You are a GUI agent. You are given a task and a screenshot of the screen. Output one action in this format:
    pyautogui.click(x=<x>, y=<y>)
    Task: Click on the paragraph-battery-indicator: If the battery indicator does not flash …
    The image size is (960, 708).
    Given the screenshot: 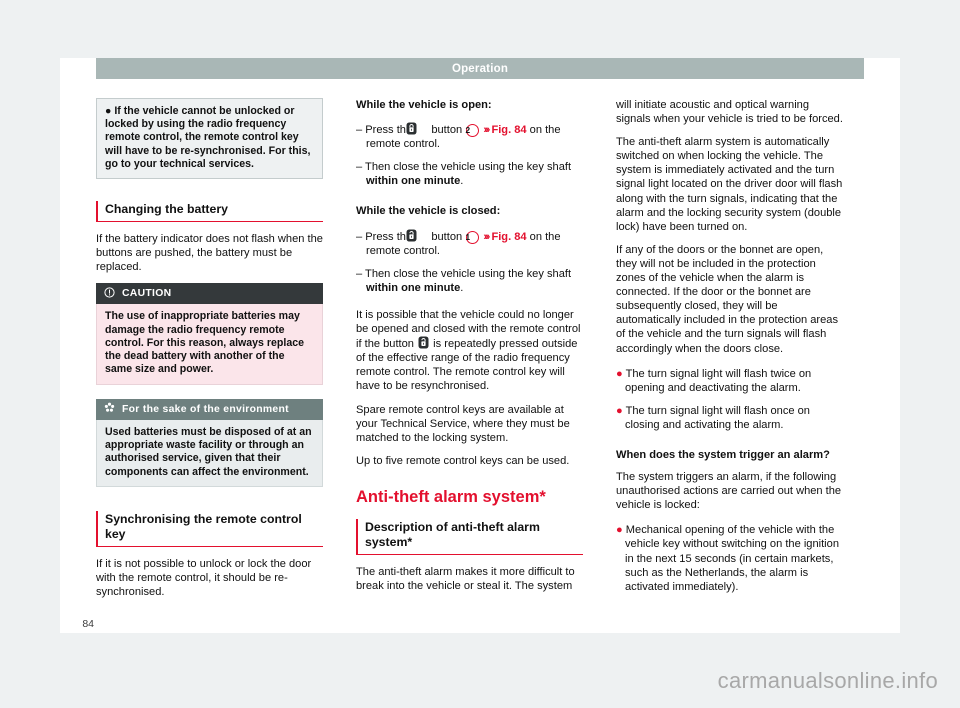 What is the action you would take?
    pyautogui.click(x=209, y=253)
    